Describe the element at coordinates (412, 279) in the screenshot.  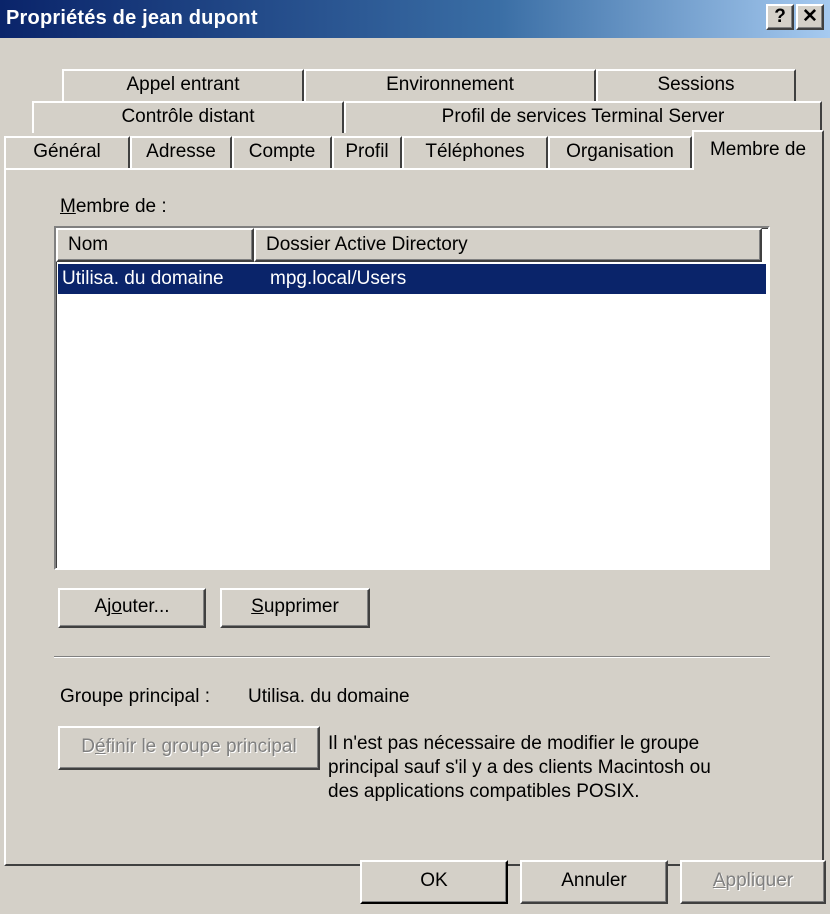
I see `table-row: Utilisa. du domaine mpg.local/Users` at that location.